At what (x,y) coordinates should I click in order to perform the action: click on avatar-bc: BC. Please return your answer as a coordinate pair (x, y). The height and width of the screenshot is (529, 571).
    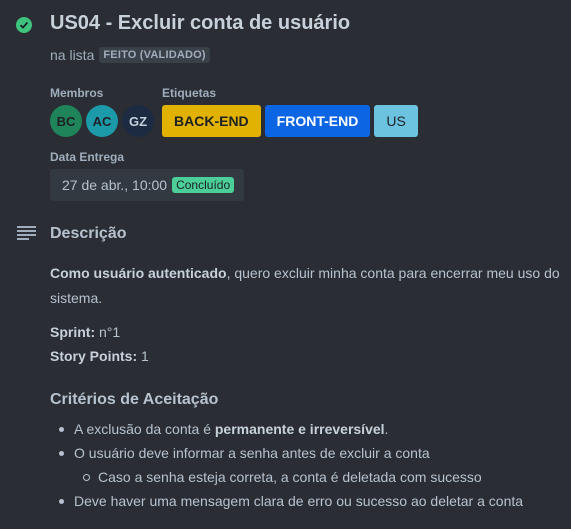
    Looking at the image, I should click on (66, 121).